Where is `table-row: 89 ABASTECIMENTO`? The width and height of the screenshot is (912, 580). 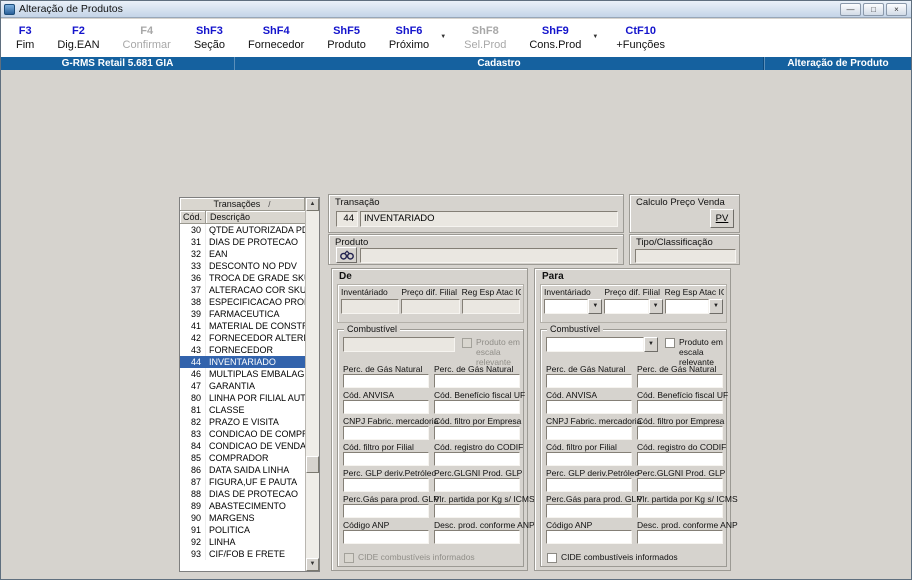
table-row: 89 ABASTECIMENTO is located at coordinates (242, 506).